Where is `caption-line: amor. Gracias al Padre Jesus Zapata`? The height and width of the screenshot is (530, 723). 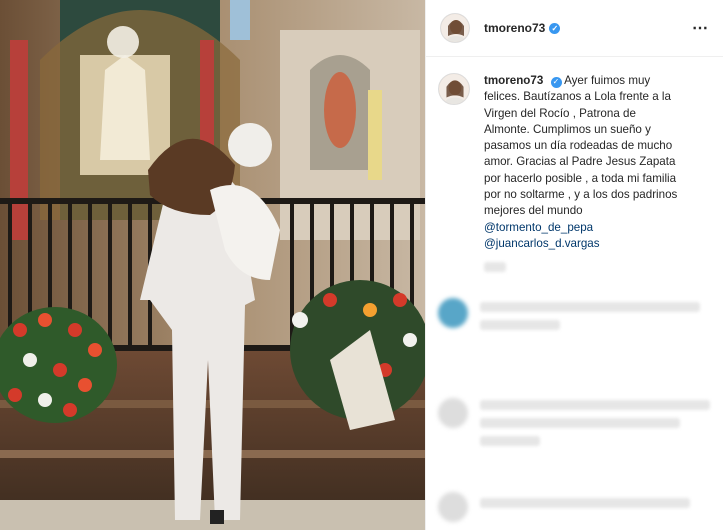
caption-line: amor. Gracias al Padre Jesus Zapata is located at coordinates (580, 162).